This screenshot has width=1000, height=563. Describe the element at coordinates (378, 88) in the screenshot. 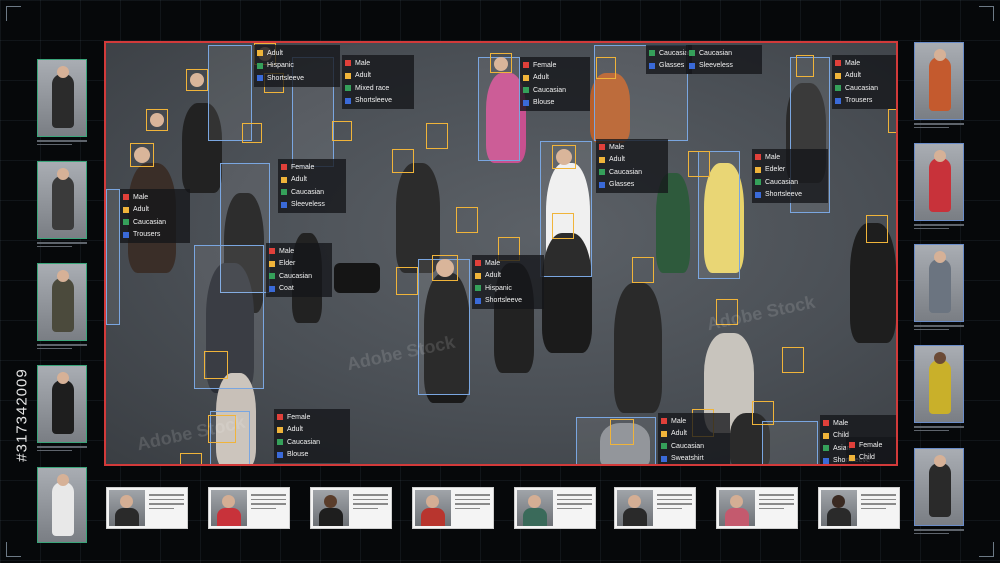

I see `tag-row: Mixed race` at that location.